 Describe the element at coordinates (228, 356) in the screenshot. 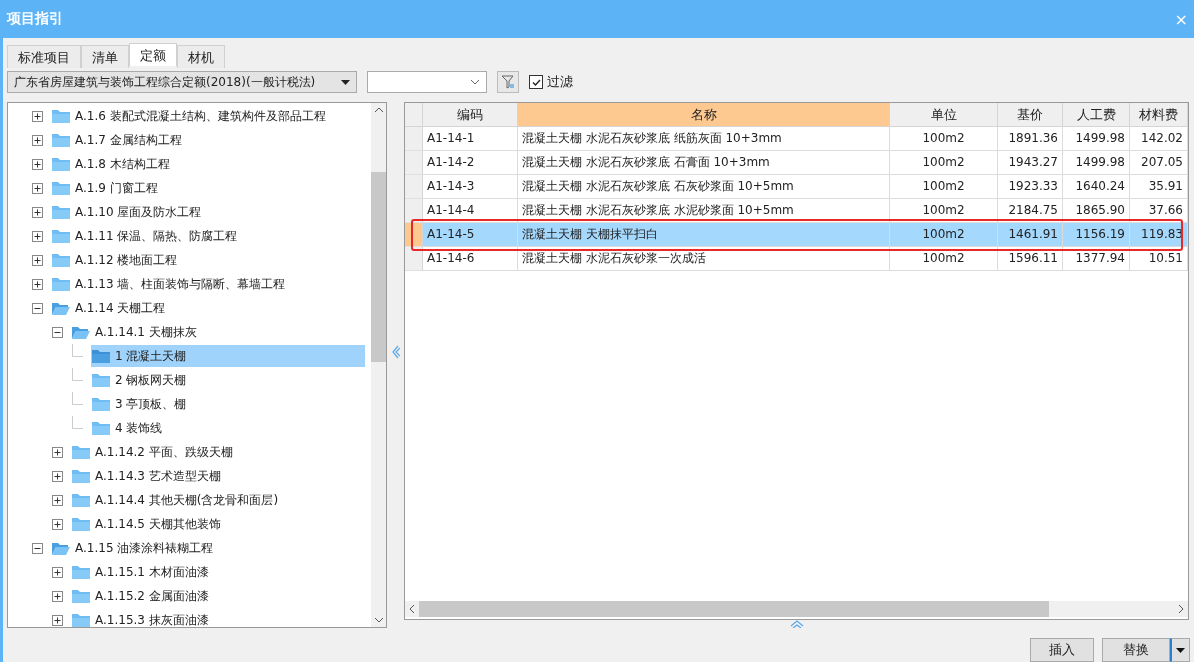

I see `tree-item: 1 混凝土天棚` at that location.